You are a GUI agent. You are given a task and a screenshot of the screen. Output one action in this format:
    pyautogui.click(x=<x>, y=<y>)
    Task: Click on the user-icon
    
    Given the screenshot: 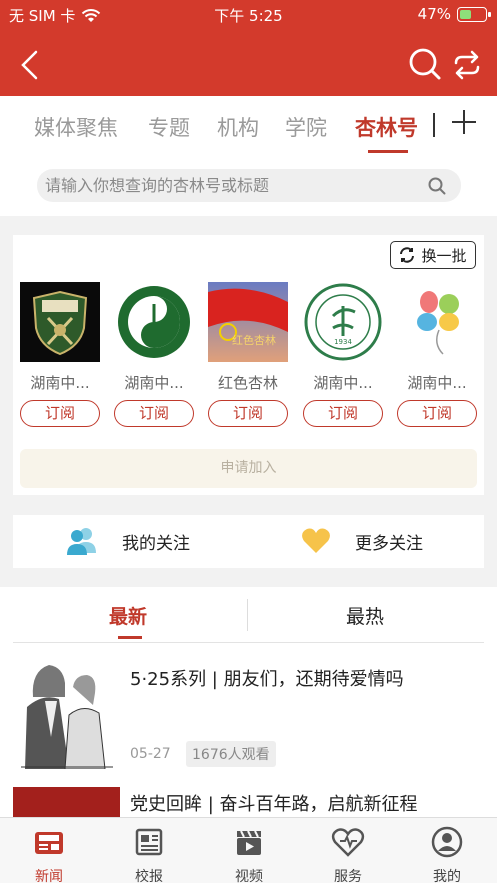 What is the action you would take?
    pyautogui.click(x=447, y=842)
    